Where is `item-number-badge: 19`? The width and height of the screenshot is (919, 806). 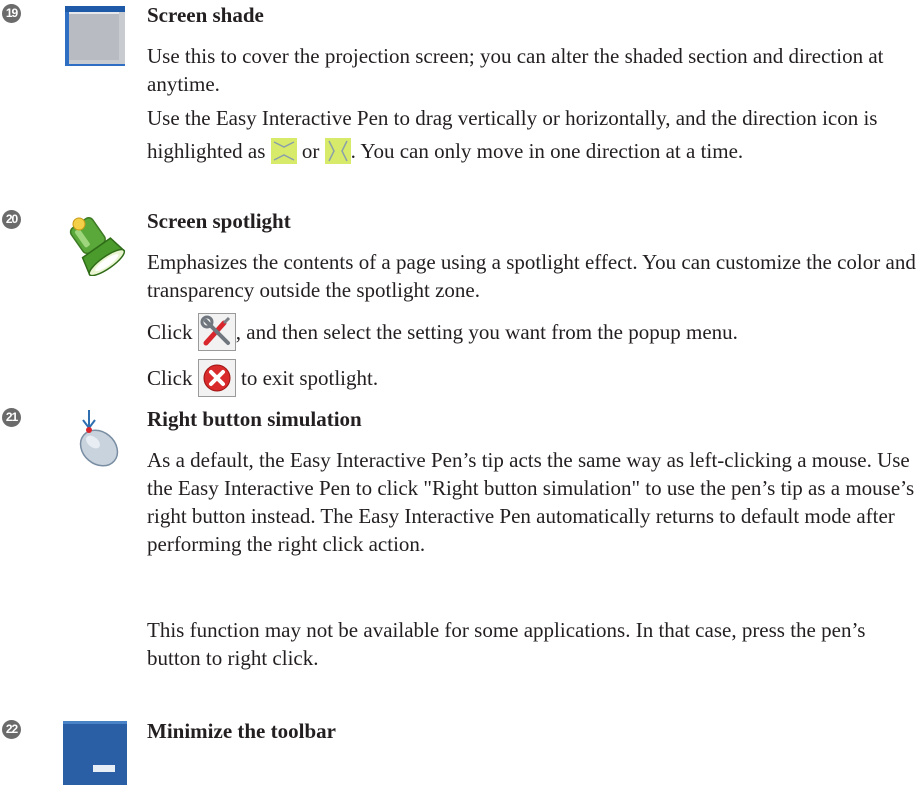
item-number-badge: 19 is located at coordinates (11, 13).